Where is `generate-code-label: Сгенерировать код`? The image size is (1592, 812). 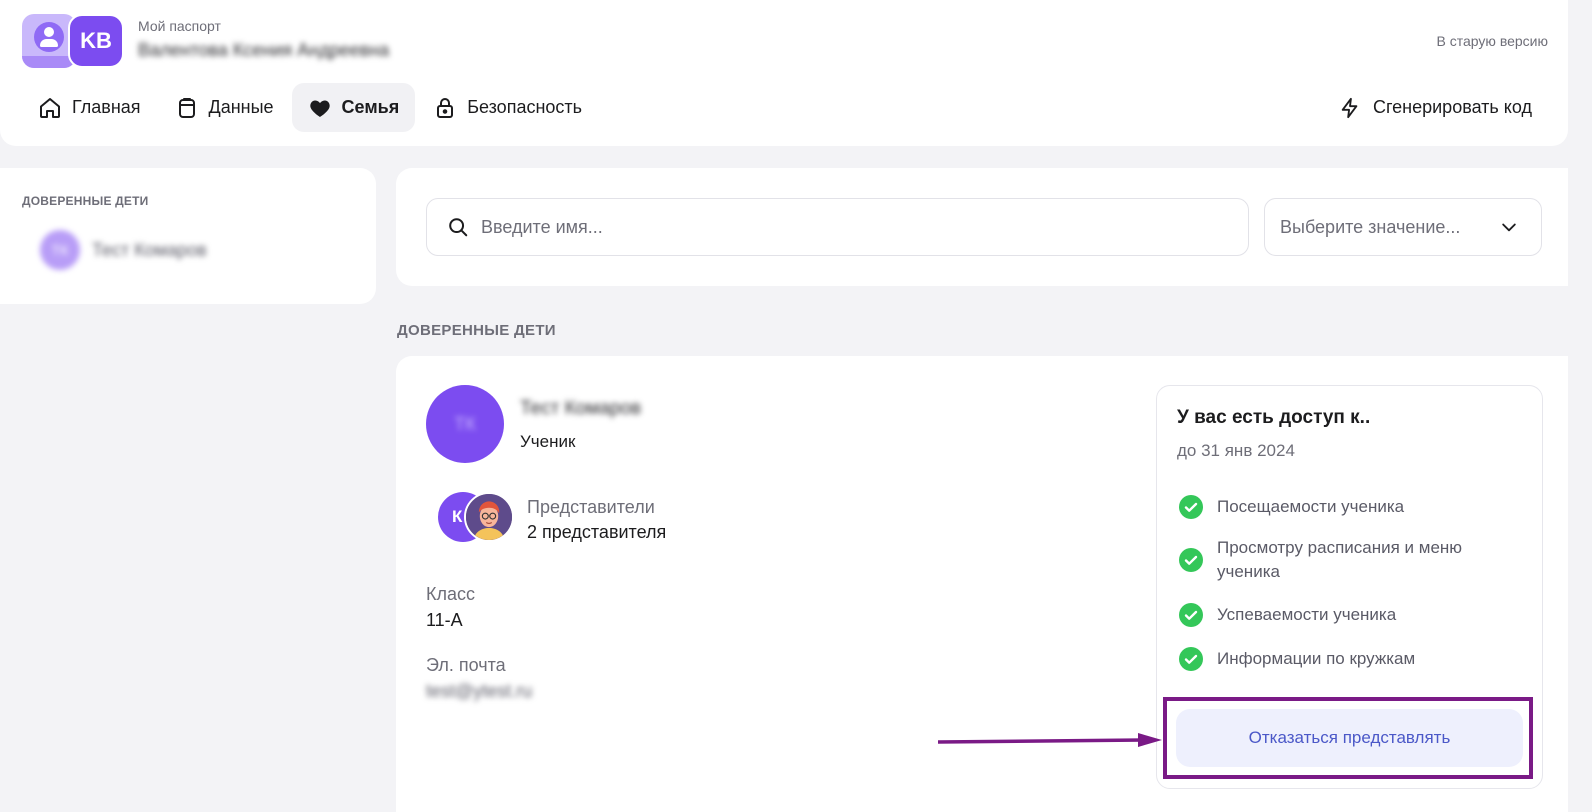
generate-code-label: Сгенерировать код is located at coordinates (1452, 107).